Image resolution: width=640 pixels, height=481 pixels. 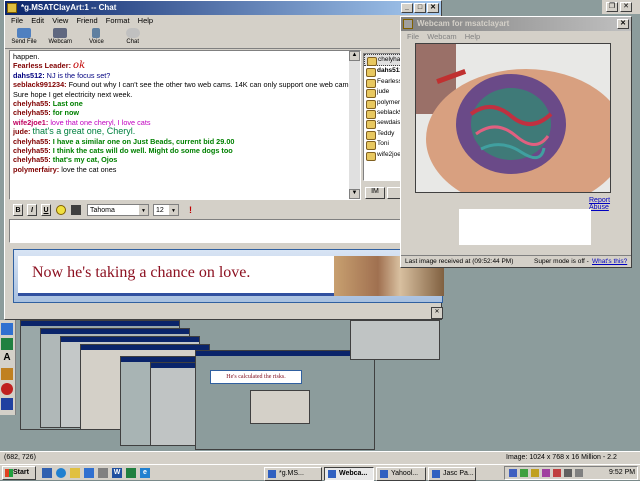 I want to click on chat-menubar: File Edit View Friend Format Help, so click(x=223, y=21).